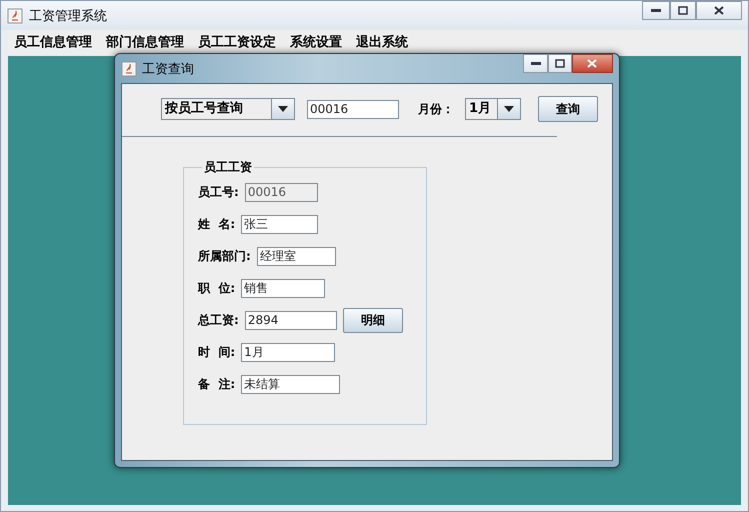 Image resolution: width=749 pixels, height=512 pixels. I want to click on detail-button: 明细, so click(372, 320).